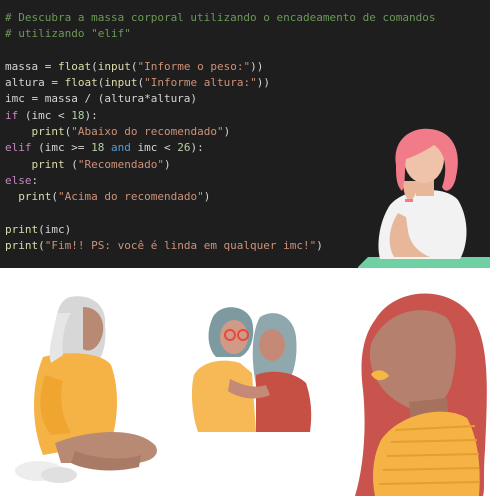 This screenshot has width=500, height=500. What do you see at coordinates (45, 115) in the screenshot?
I see `code-token-plain: (imc <` at bounding box center [45, 115].